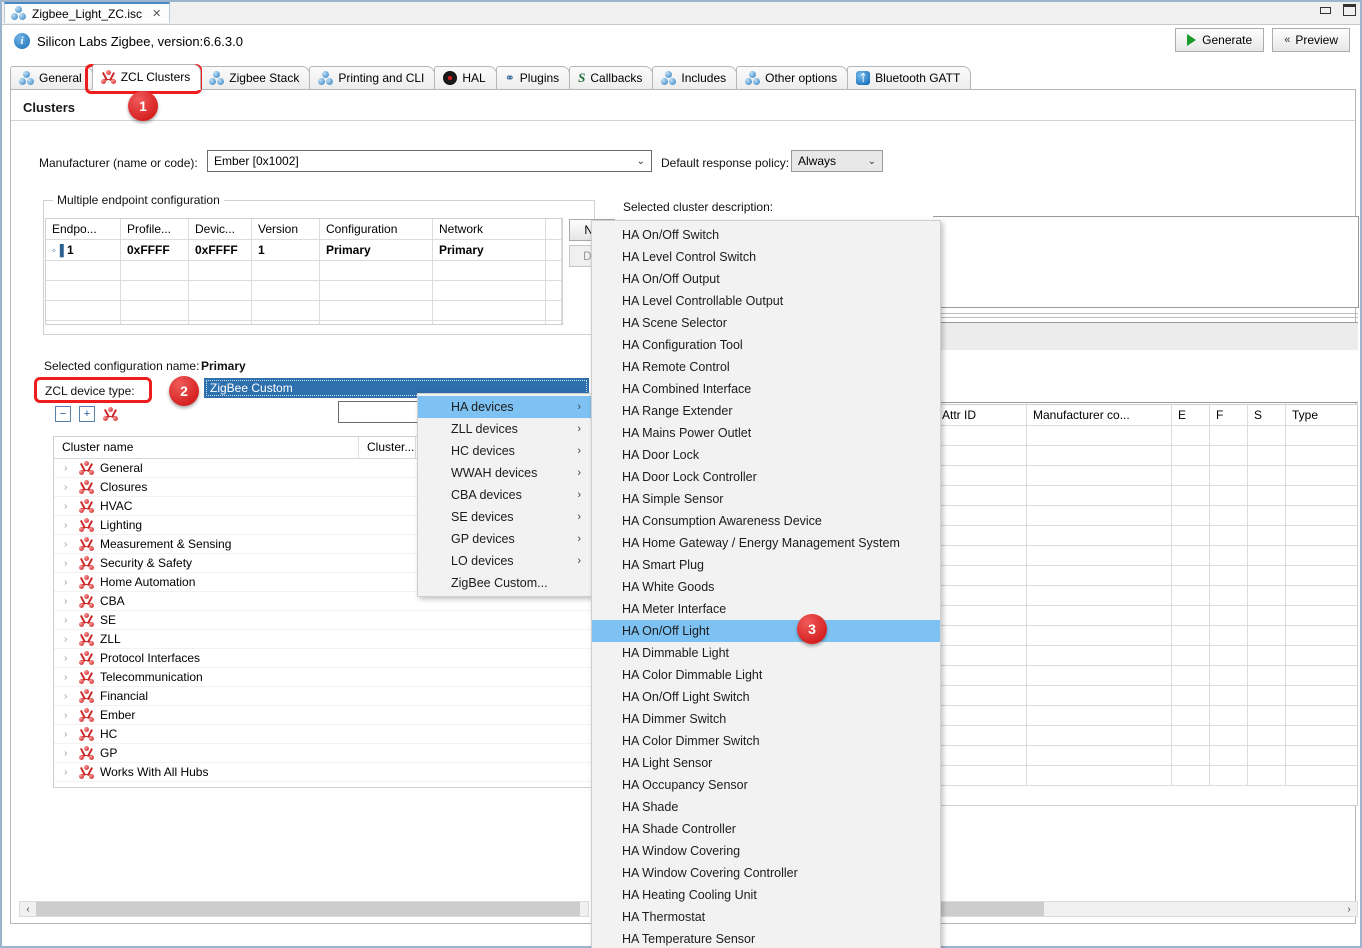 The width and height of the screenshot is (1362, 948). What do you see at coordinates (766, 631) in the screenshot?
I see `submenu-item-ha-on-off-light: HA On/Off Light` at bounding box center [766, 631].